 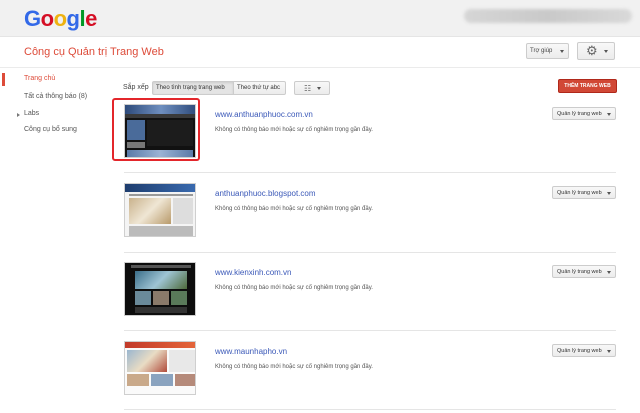 What do you see at coordinates (32, 18) in the screenshot?
I see `logo-letter: G` at bounding box center [32, 18].